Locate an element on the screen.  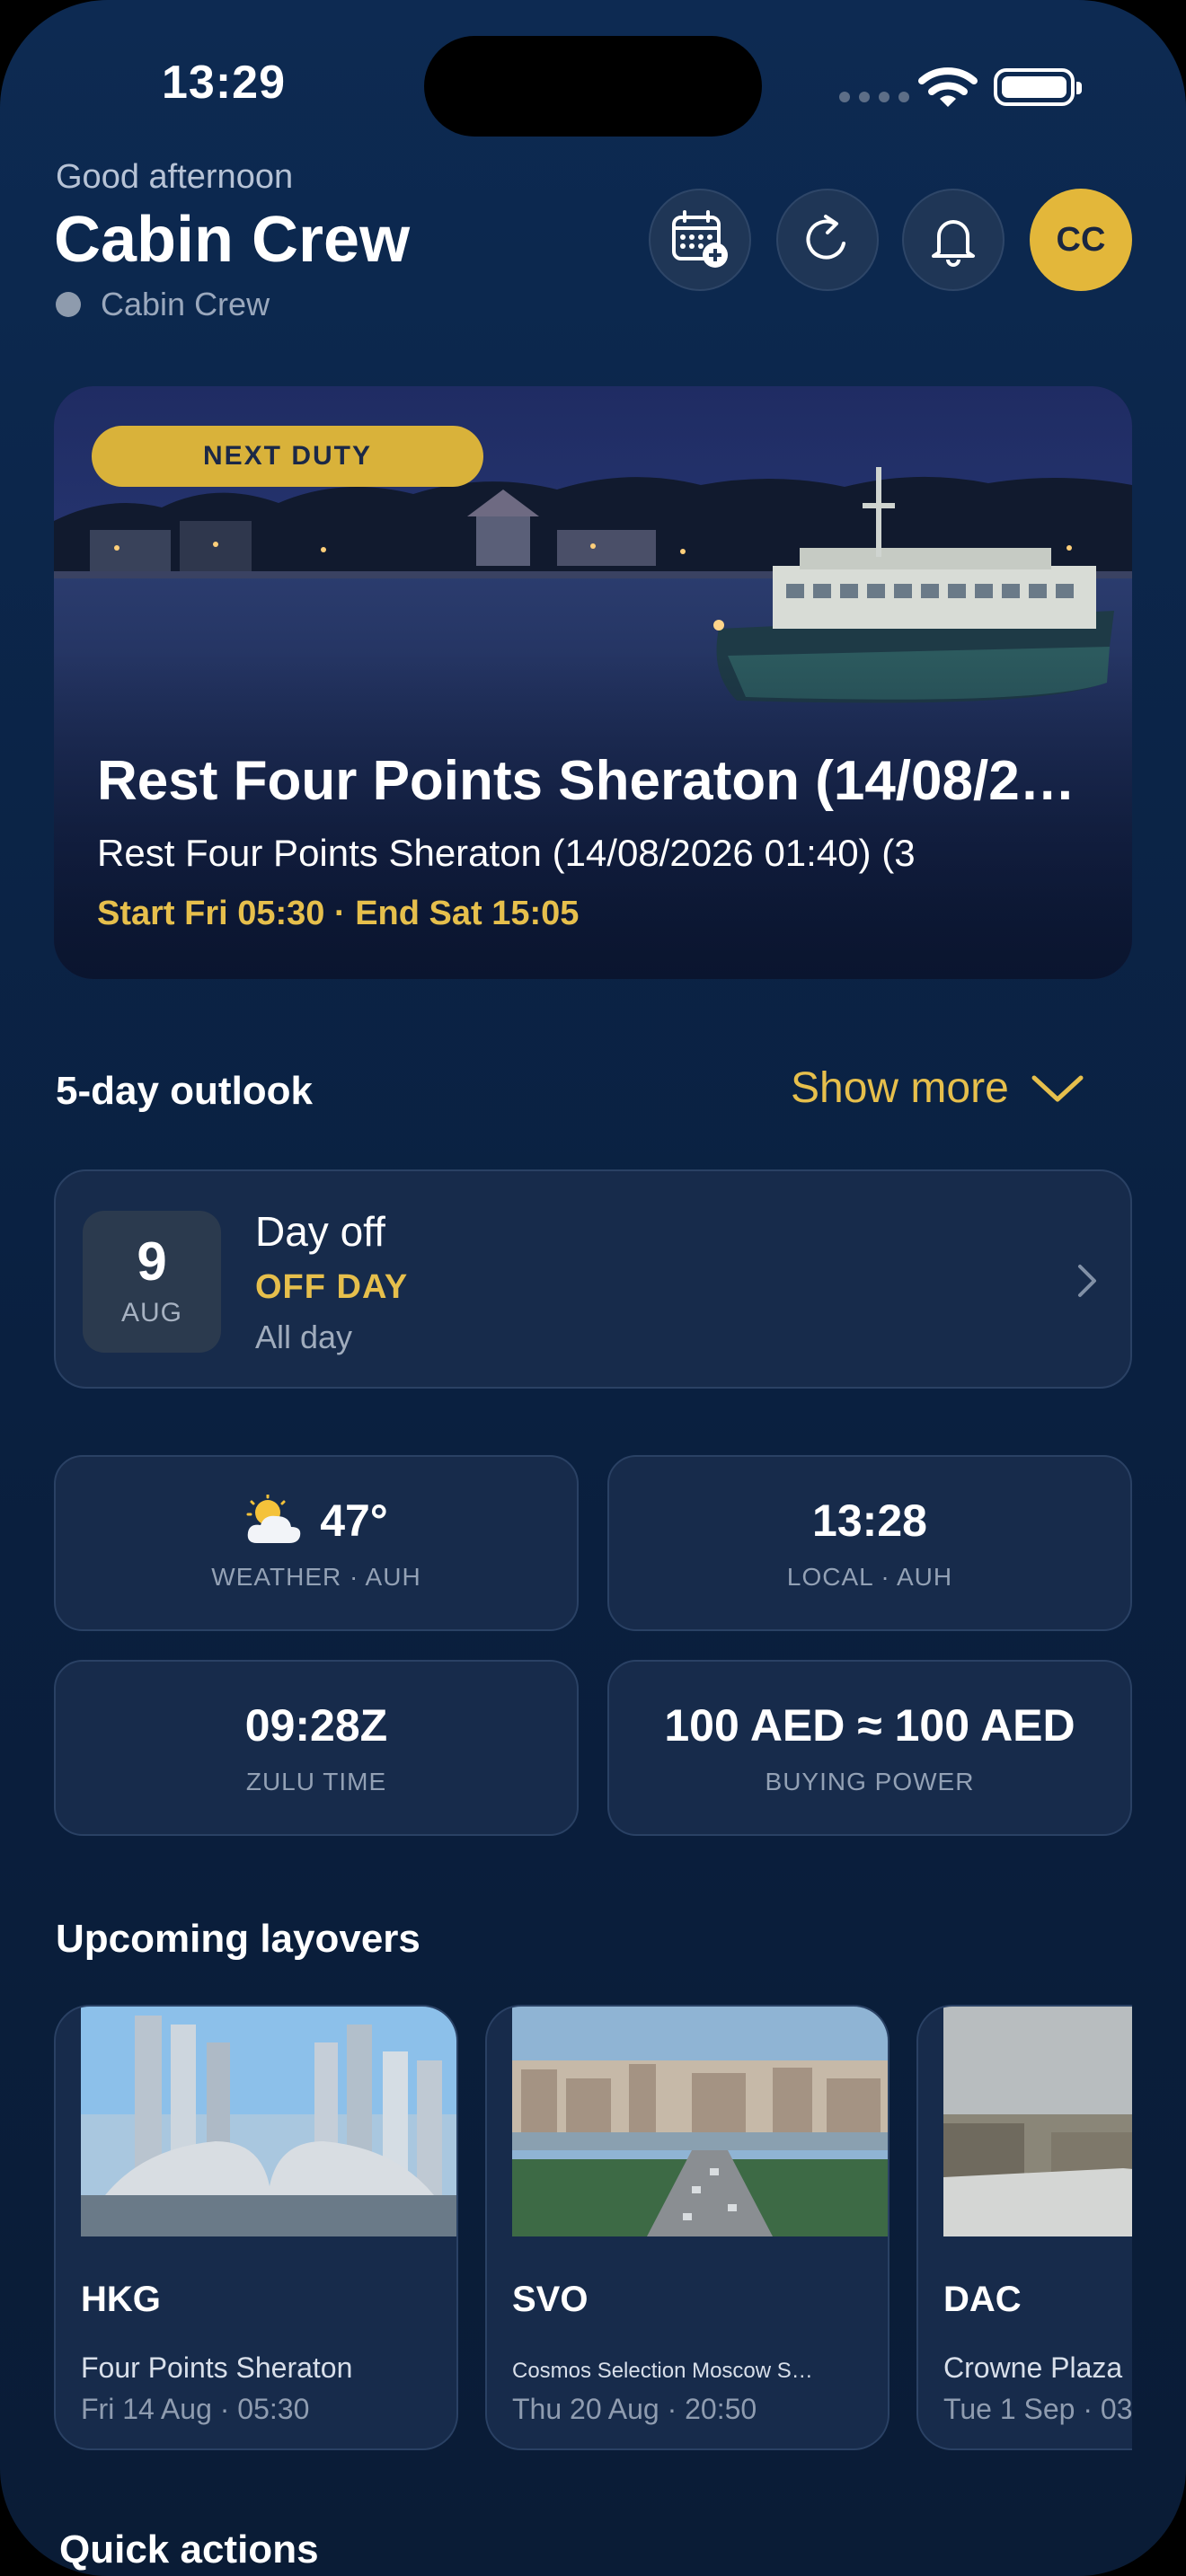
dynamic-island is located at coordinates (593, 86).